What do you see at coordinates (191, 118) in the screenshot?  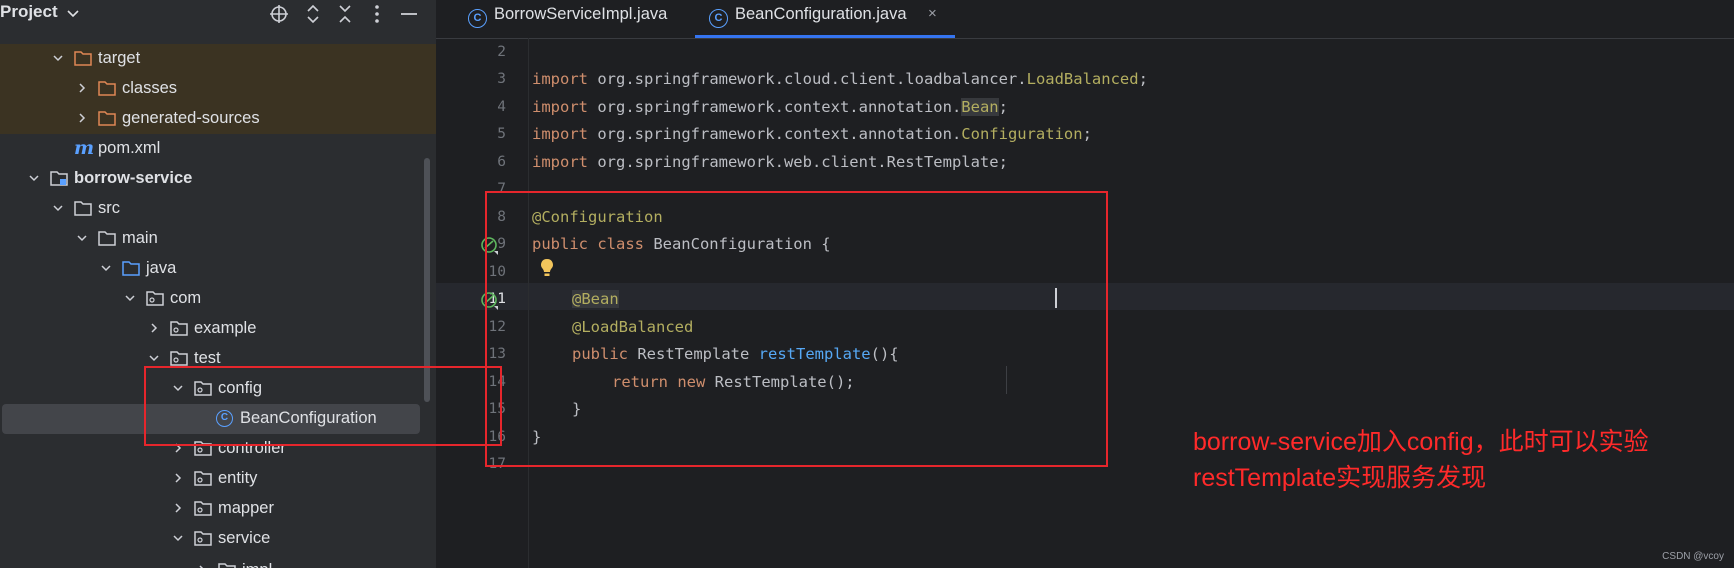 I see `tree-item-label: generated-sources` at bounding box center [191, 118].